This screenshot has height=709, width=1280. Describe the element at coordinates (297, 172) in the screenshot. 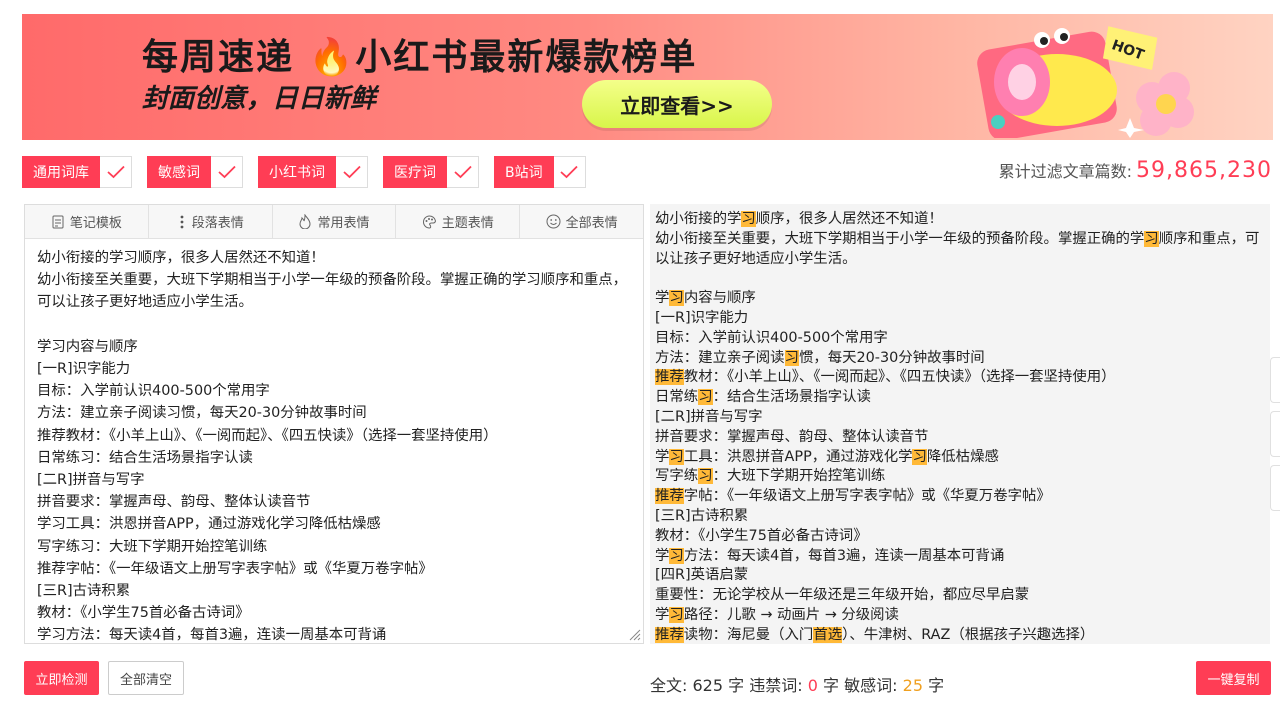

I see `filter-label: 小红书词` at that location.